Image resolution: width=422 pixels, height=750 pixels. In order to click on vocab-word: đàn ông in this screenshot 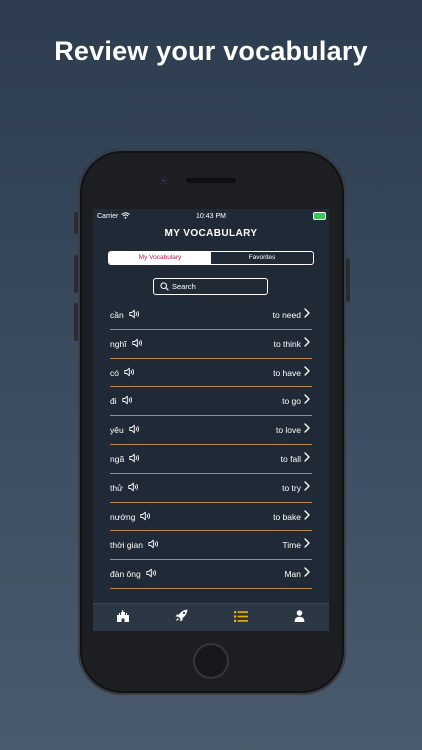, I will do `click(125, 574)`.